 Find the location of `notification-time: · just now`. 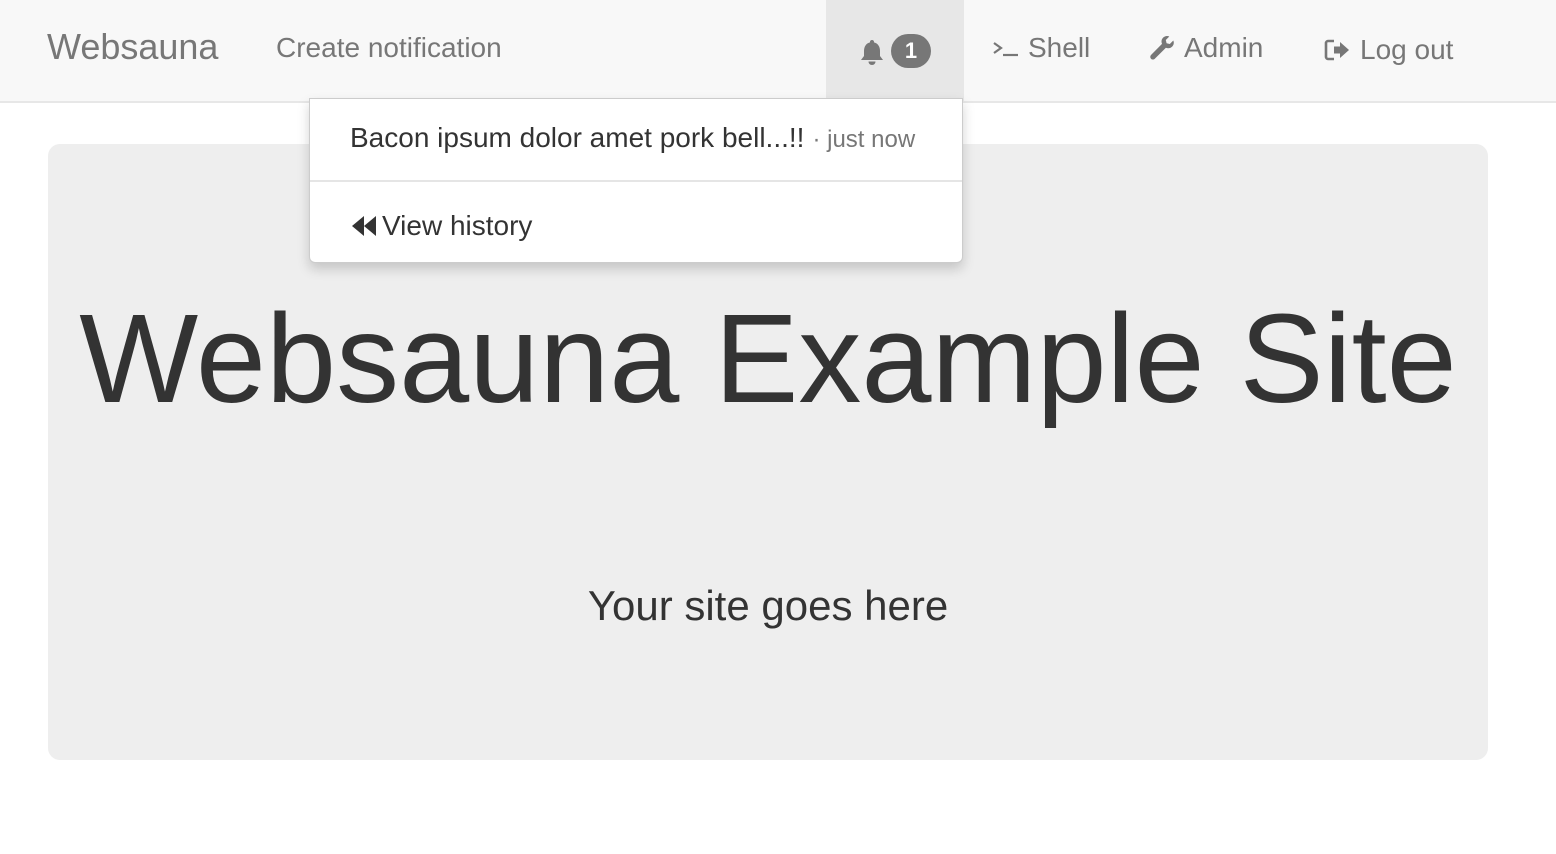

notification-time: · just now is located at coordinates (864, 139).